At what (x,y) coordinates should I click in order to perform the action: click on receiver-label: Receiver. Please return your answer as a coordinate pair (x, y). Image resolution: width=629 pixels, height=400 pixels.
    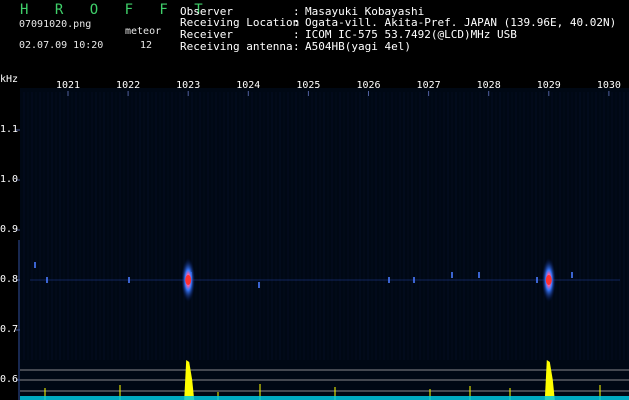
    Looking at the image, I should click on (206, 34).